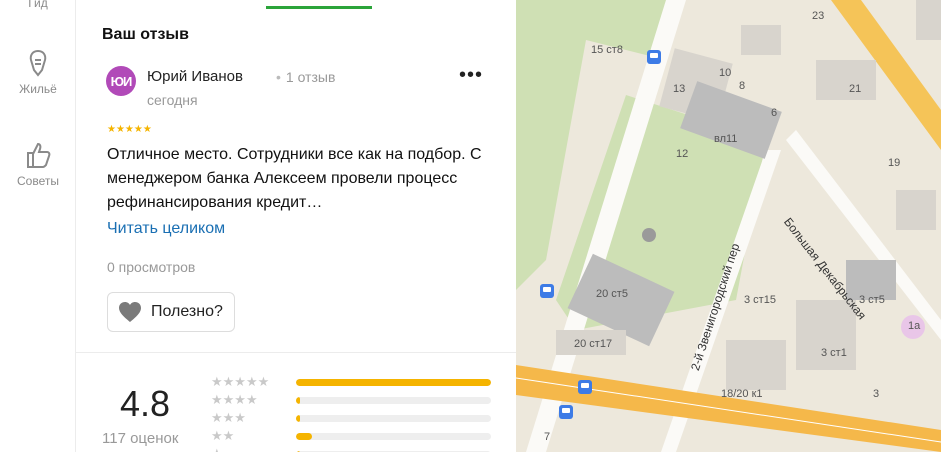 This screenshot has width=941, height=452. I want to click on active-tab-indicator, so click(319, 7).